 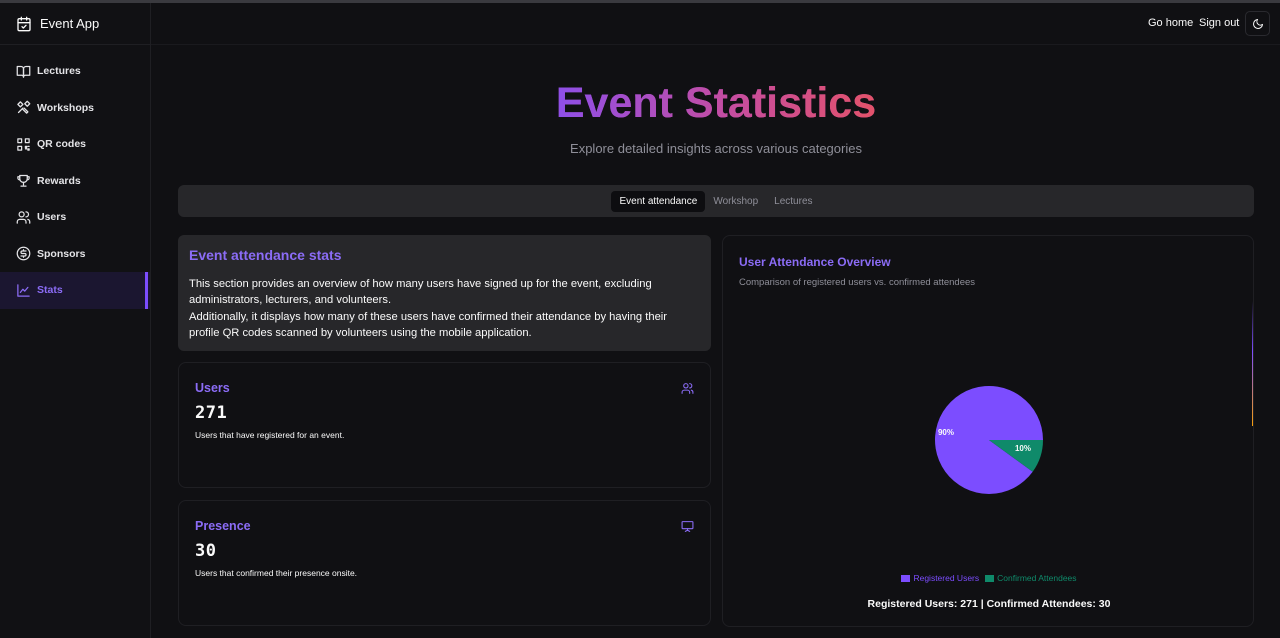 I want to click on calendar-check-icon, so click(x=24, y=23).